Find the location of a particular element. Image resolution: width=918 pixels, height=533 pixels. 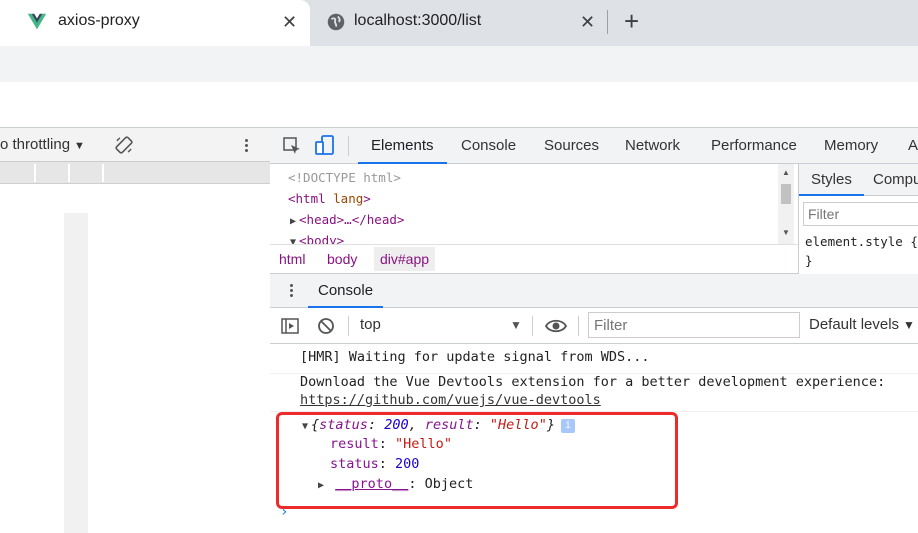

styles-pane: Styles Compu element.style { } is located at coordinates (858, 219).